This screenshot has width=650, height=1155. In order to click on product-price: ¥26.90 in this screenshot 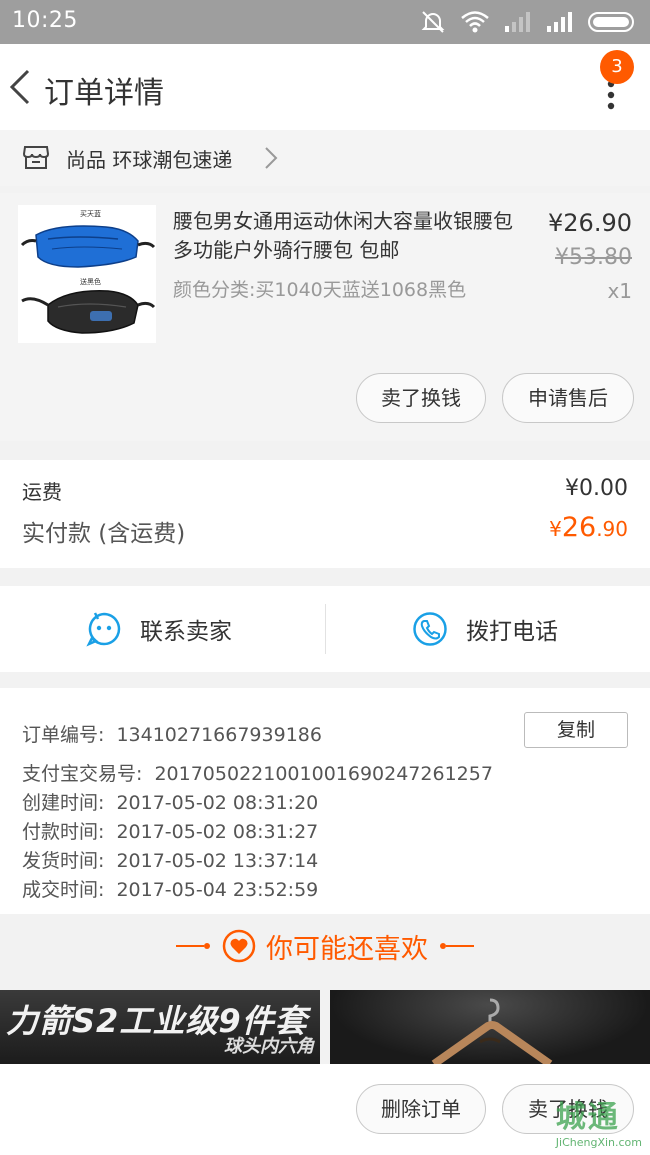, I will do `click(590, 223)`.